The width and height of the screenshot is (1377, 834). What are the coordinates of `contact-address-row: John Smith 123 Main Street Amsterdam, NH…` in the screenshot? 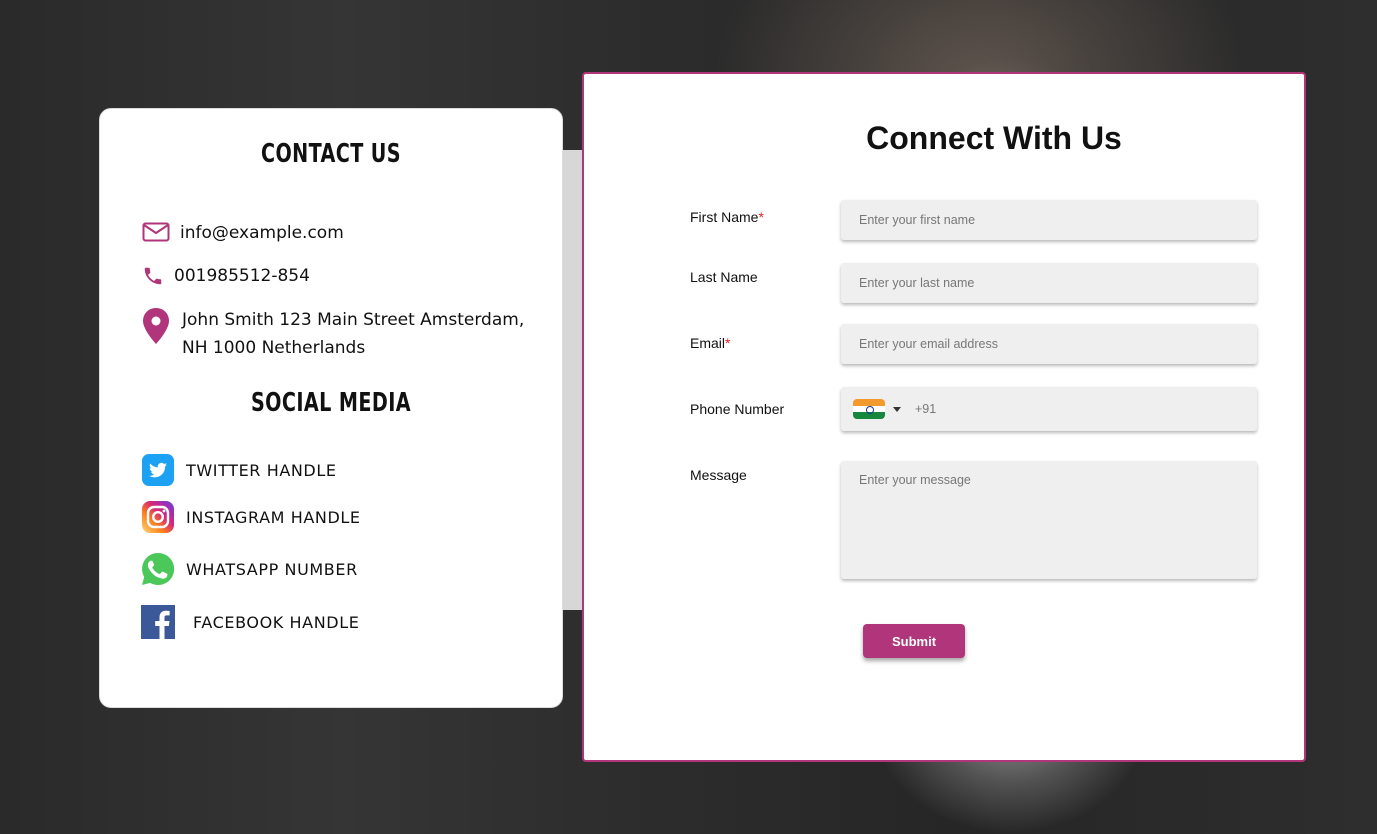 It's located at (333, 334).